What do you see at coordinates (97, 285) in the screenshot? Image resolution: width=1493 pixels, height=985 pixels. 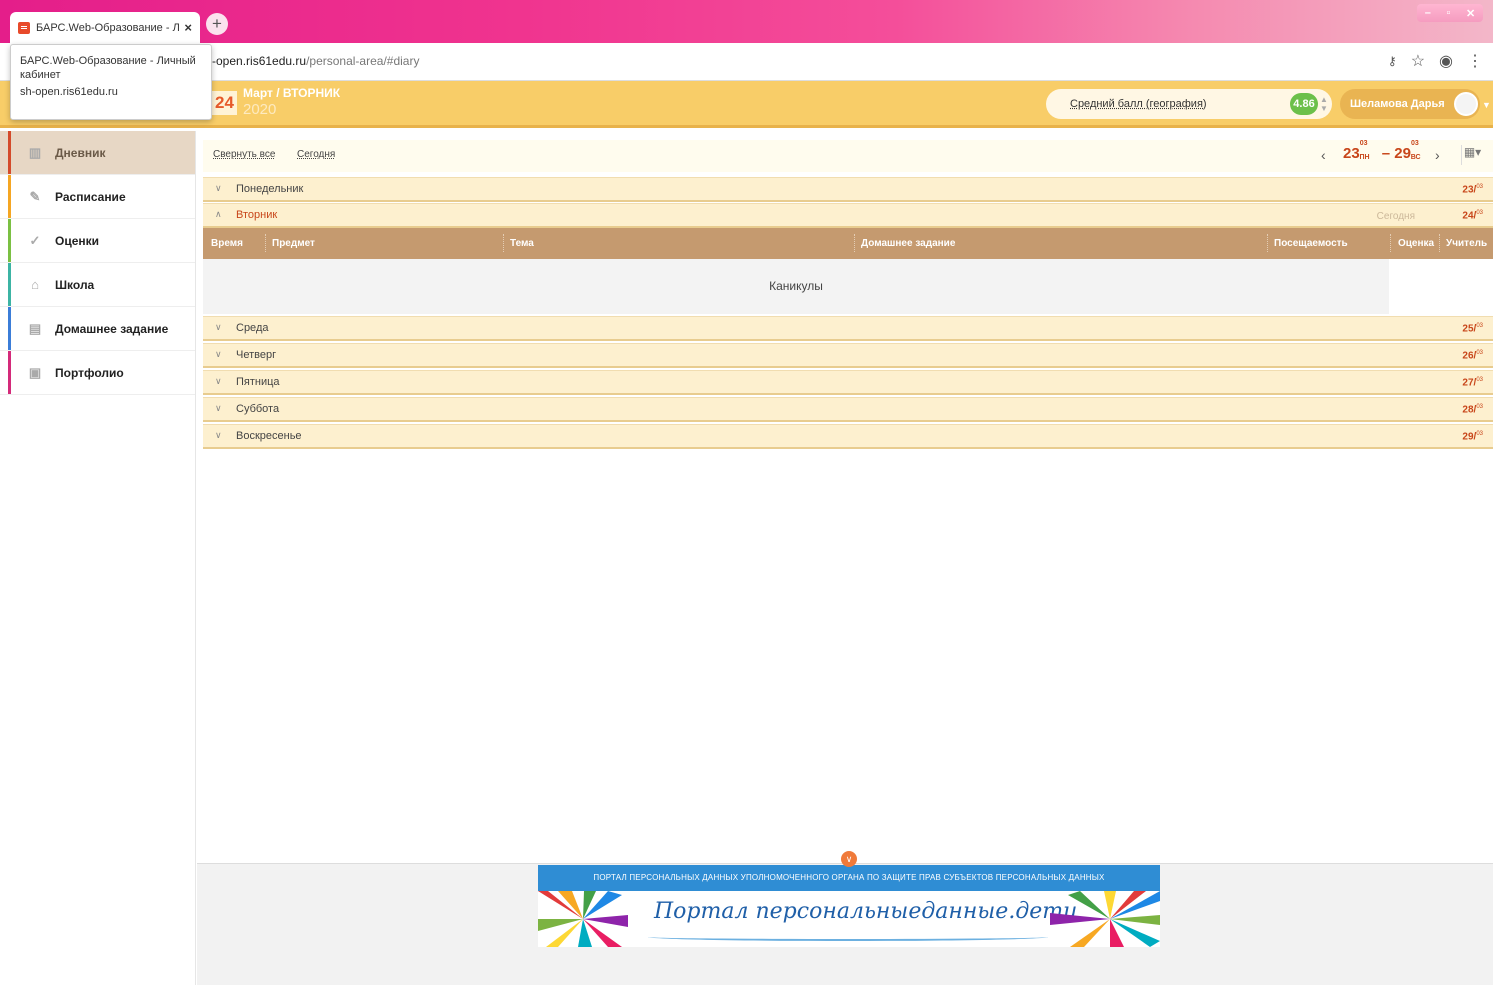 I see `sidebar-item-school: ⌂ Школа` at bounding box center [97, 285].